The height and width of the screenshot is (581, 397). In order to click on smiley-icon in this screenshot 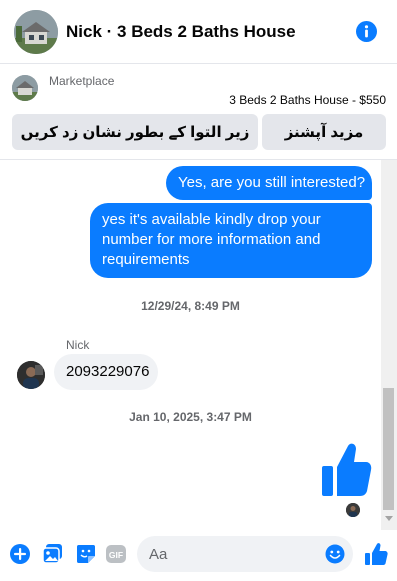, I will do `click(335, 554)`.